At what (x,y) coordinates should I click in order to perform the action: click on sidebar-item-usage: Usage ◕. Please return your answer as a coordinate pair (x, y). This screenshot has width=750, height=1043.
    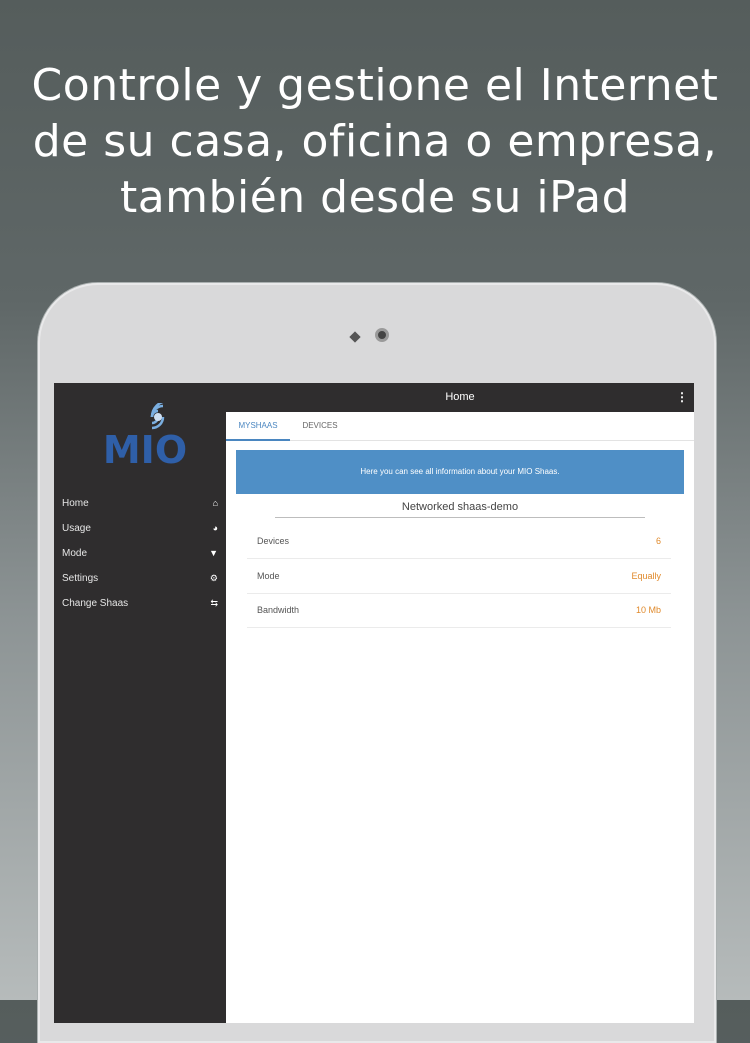
    Looking at the image, I should click on (140, 528).